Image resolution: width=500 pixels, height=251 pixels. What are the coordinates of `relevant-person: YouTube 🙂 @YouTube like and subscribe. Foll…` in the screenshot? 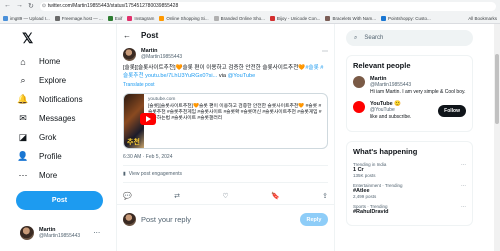 It's located at (409, 110).